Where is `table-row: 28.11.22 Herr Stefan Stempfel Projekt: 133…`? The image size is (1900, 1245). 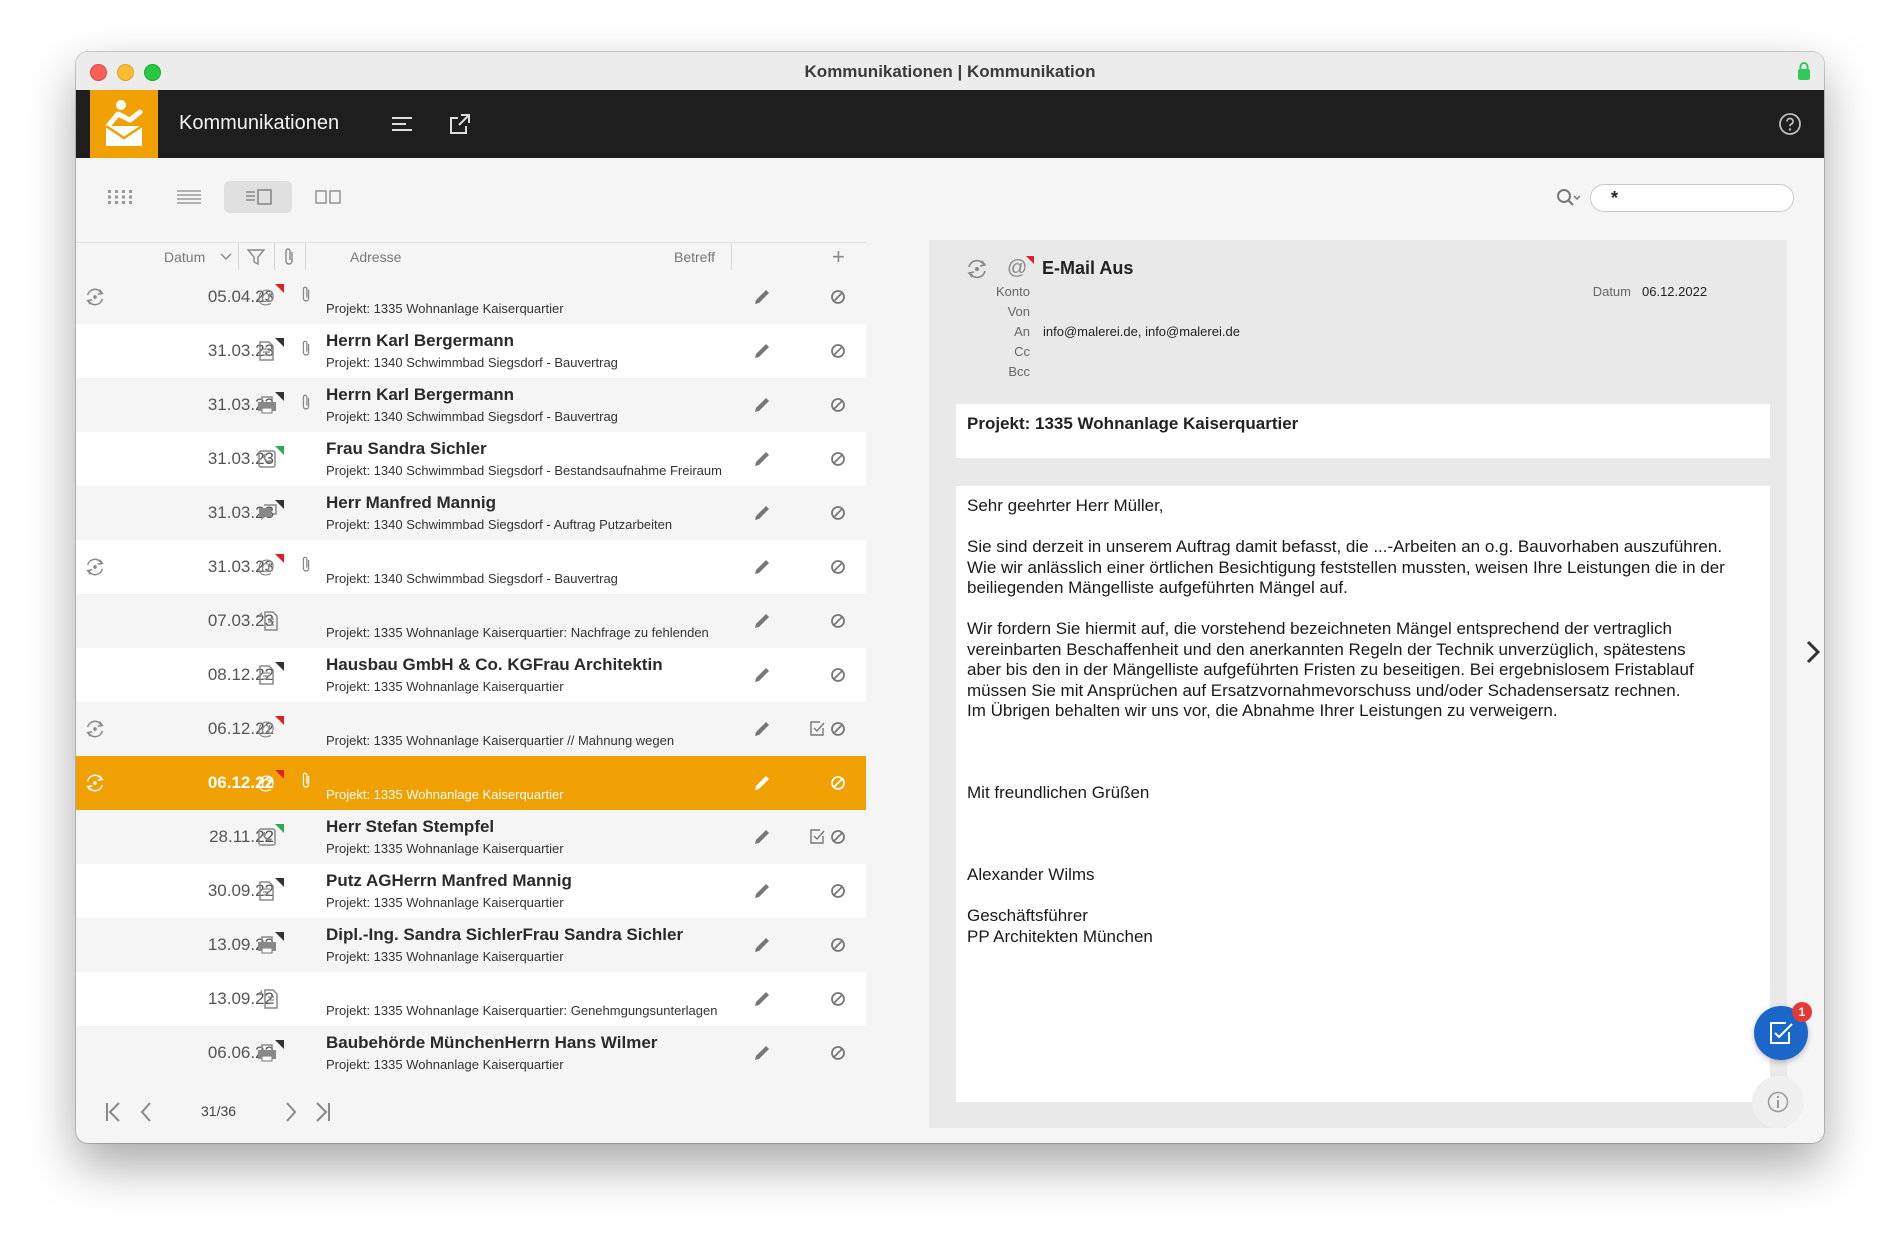
table-row: 28.11.22 Herr Stefan Stempfel Projekt: 133… is located at coordinates (471, 837).